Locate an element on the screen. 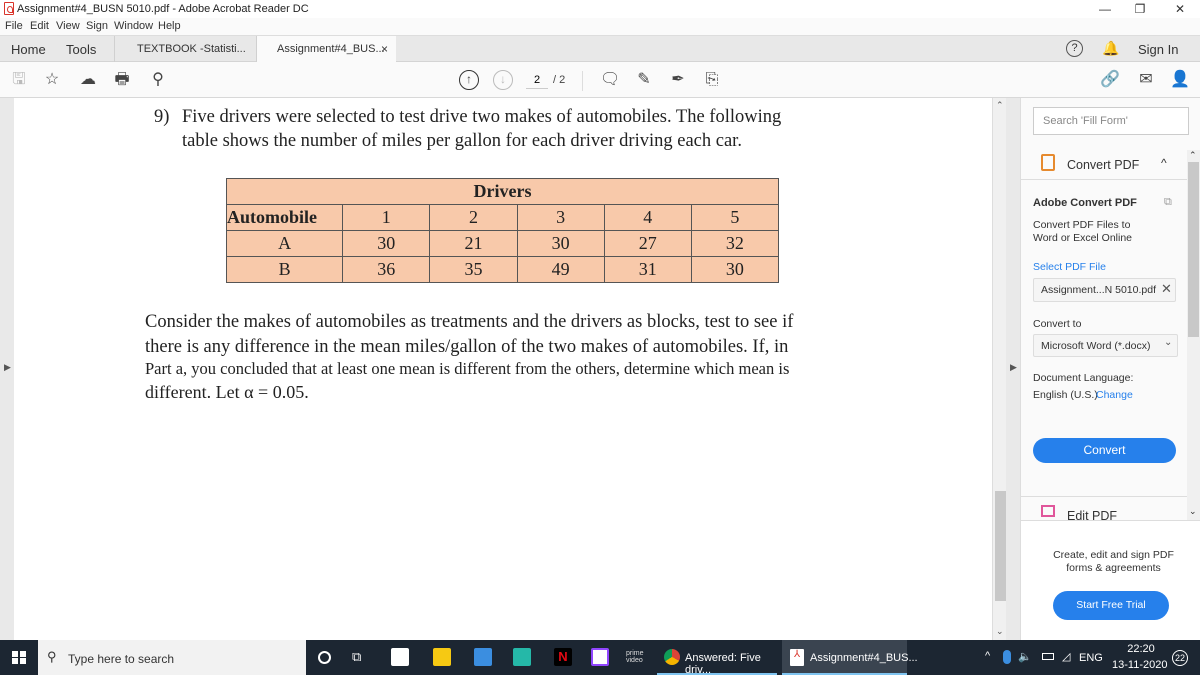 The height and width of the screenshot is (676, 1200). add-user-icon: 👤 is located at coordinates (1180, 80).